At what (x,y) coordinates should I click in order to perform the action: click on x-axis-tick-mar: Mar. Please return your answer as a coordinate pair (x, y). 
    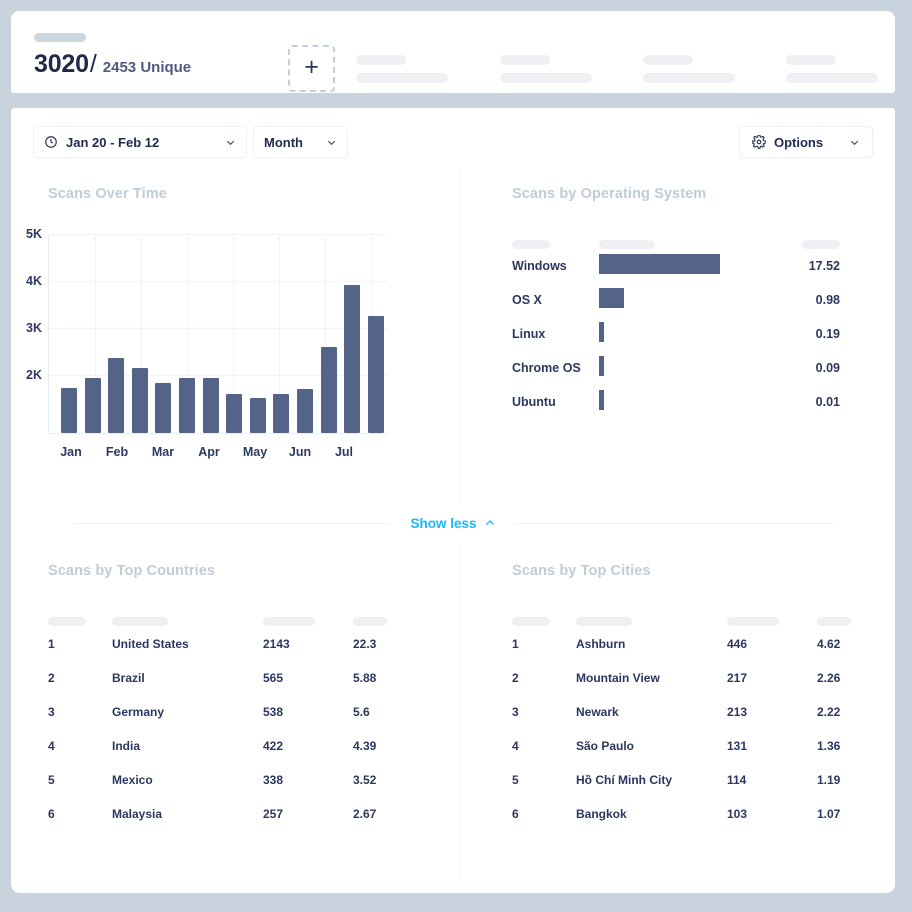
    Looking at the image, I should click on (163, 452).